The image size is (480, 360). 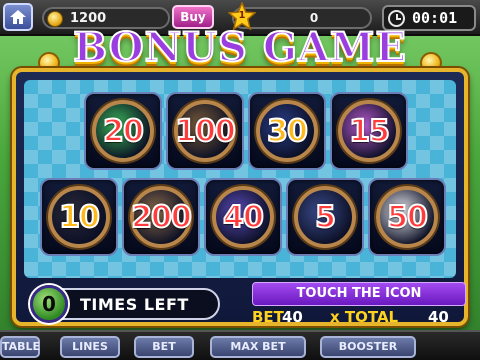 I want to click on total-value: 40, so click(x=438, y=317).